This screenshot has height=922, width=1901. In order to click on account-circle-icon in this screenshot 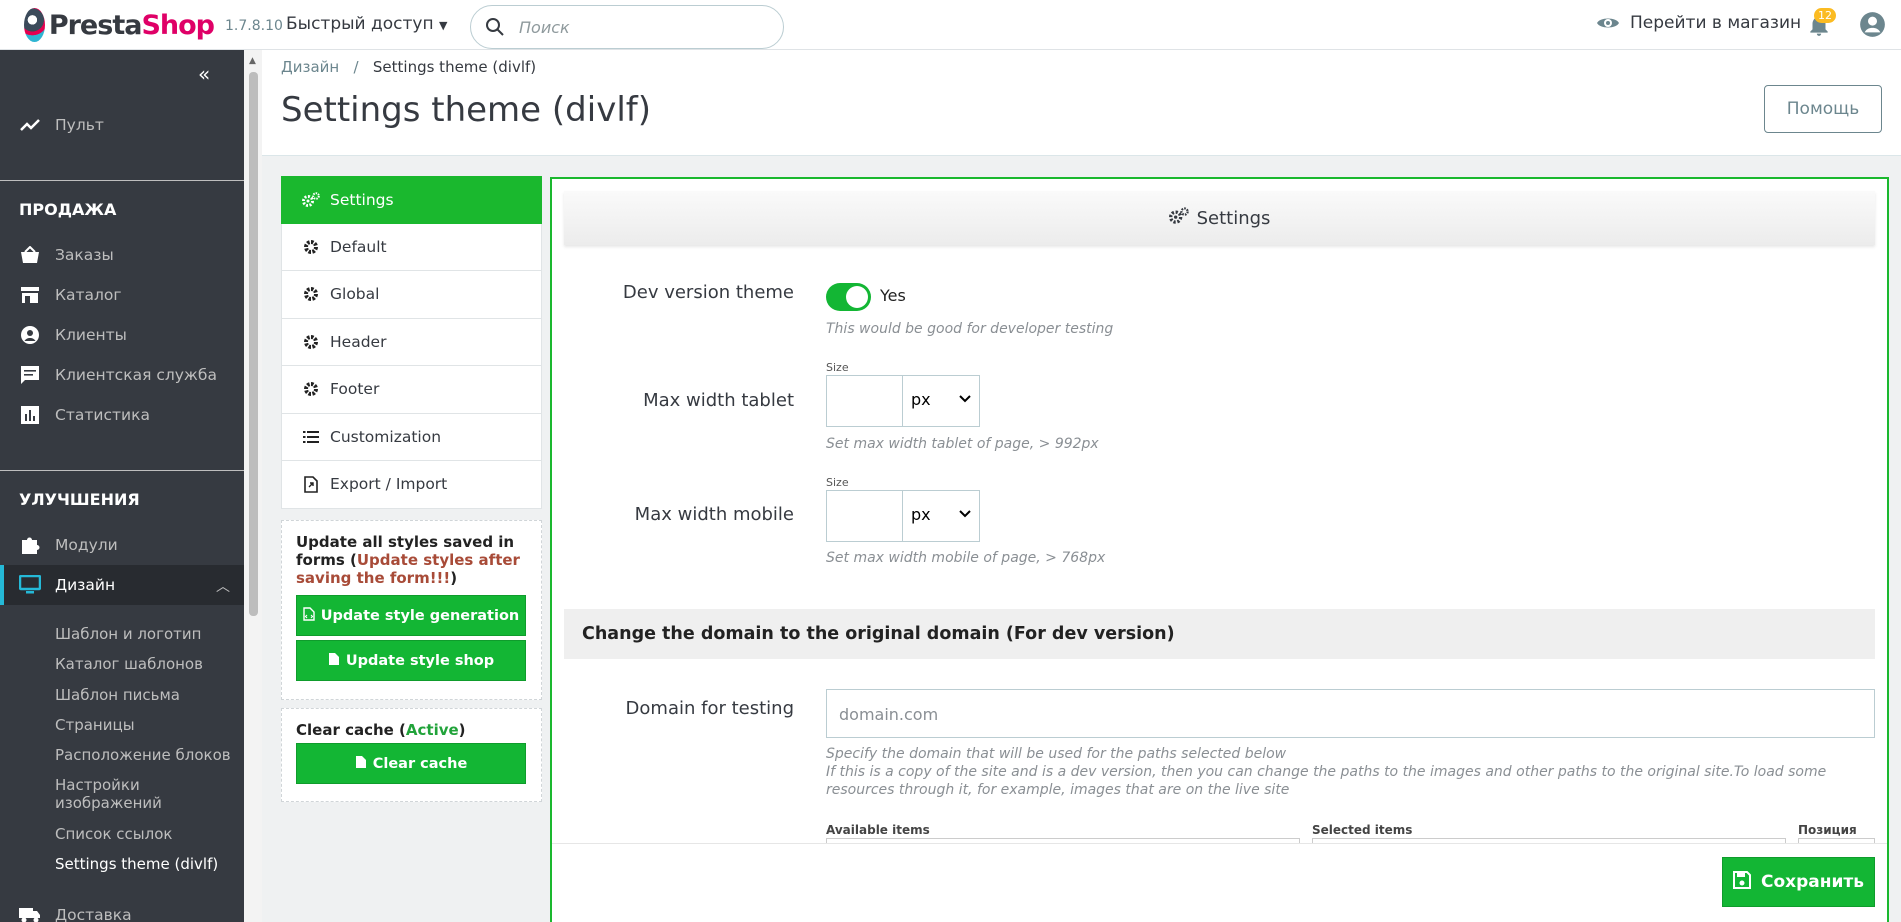, I will do `click(30, 335)`.